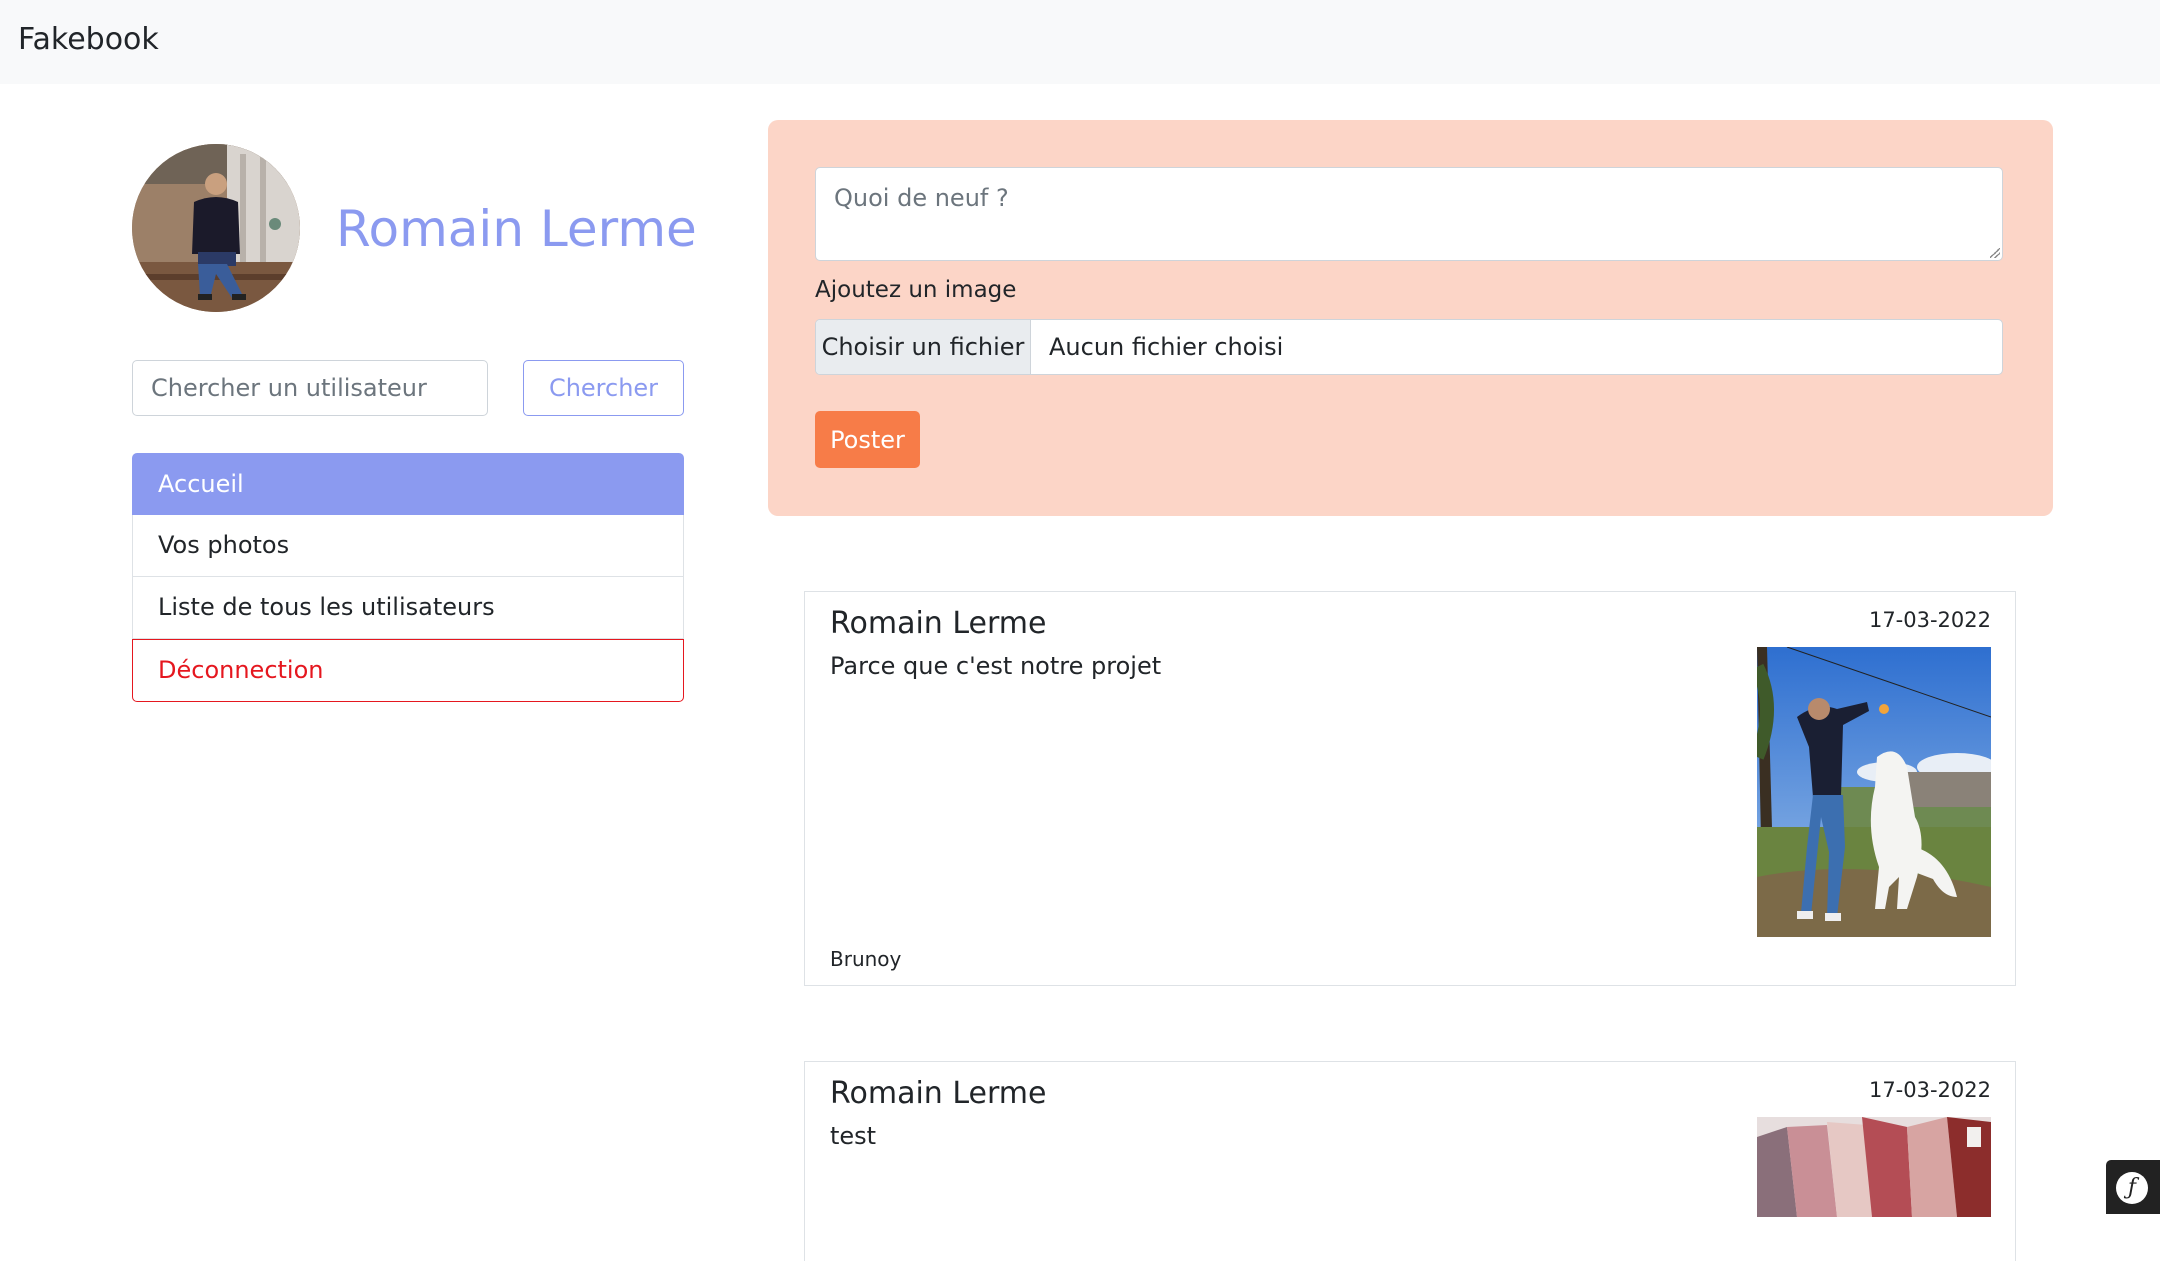  What do you see at coordinates (408, 484) in the screenshot?
I see `menu-item-home: Accueil` at bounding box center [408, 484].